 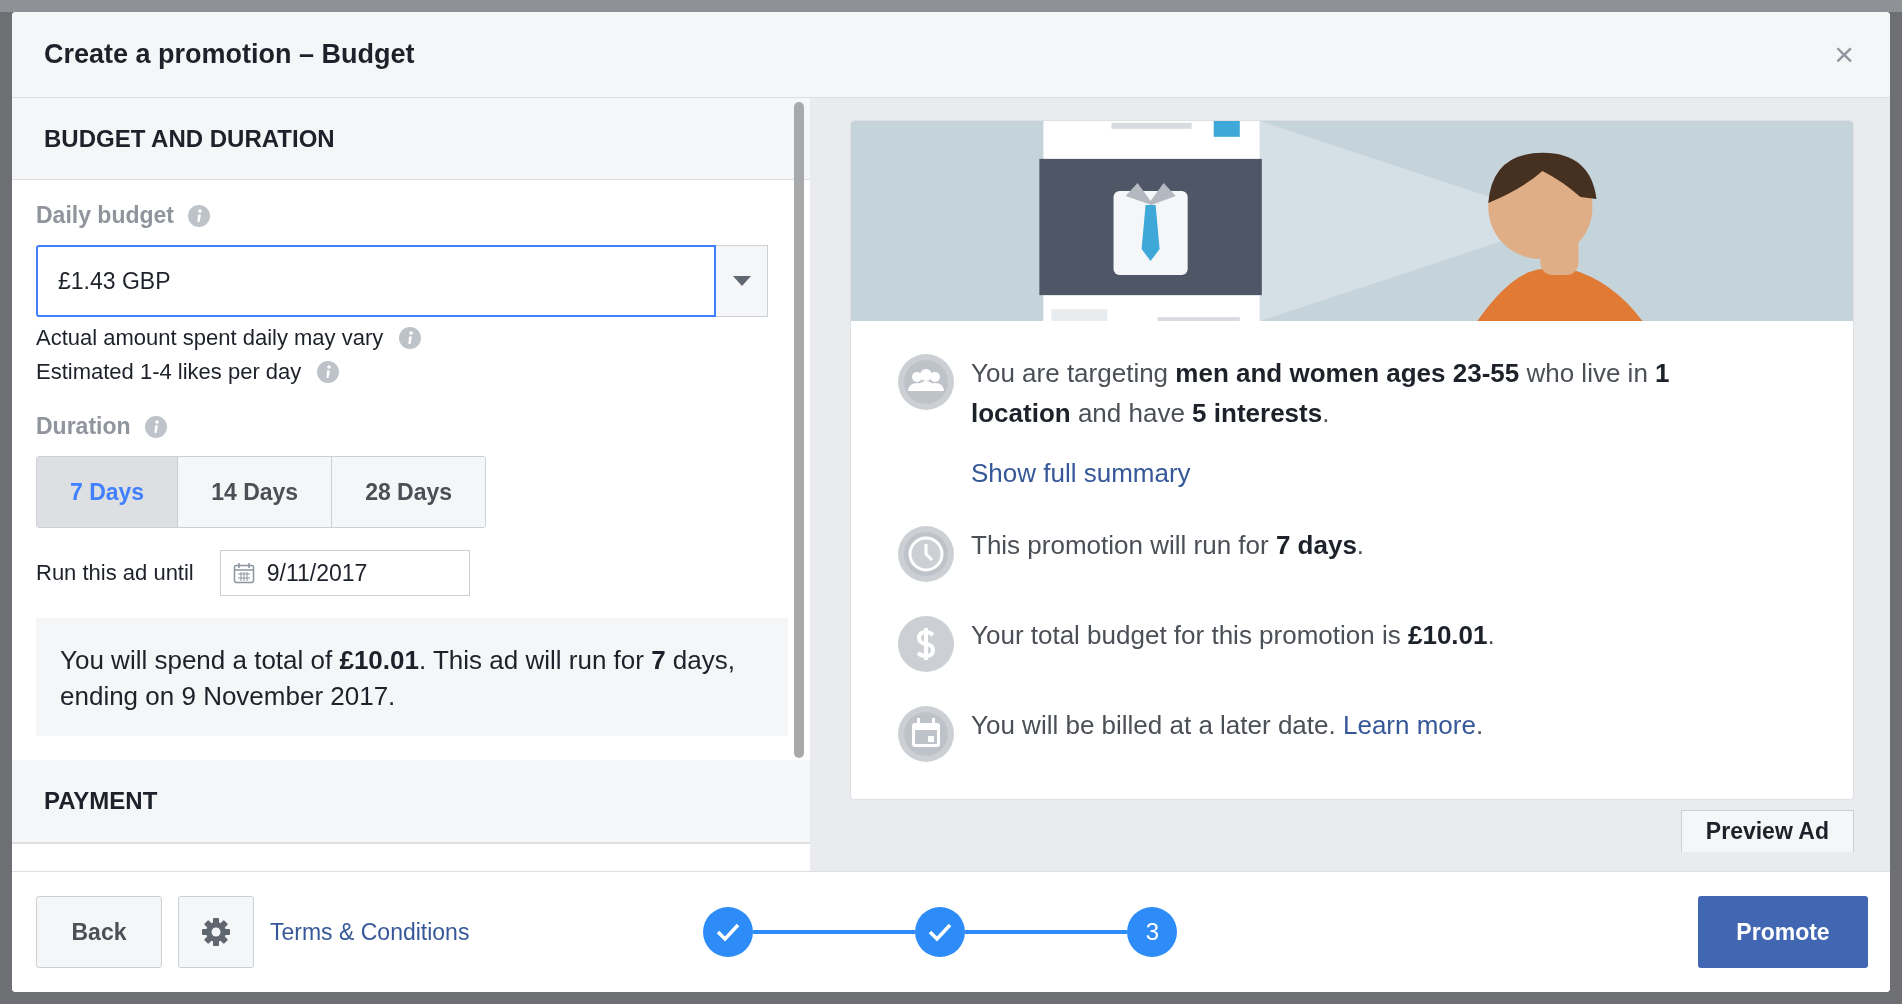 What do you see at coordinates (397, 678) in the screenshot?
I see `summary-text: You will spend a total of £10.01. This ad will run for 7 days, ending on 9 November 2017.` at bounding box center [397, 678].